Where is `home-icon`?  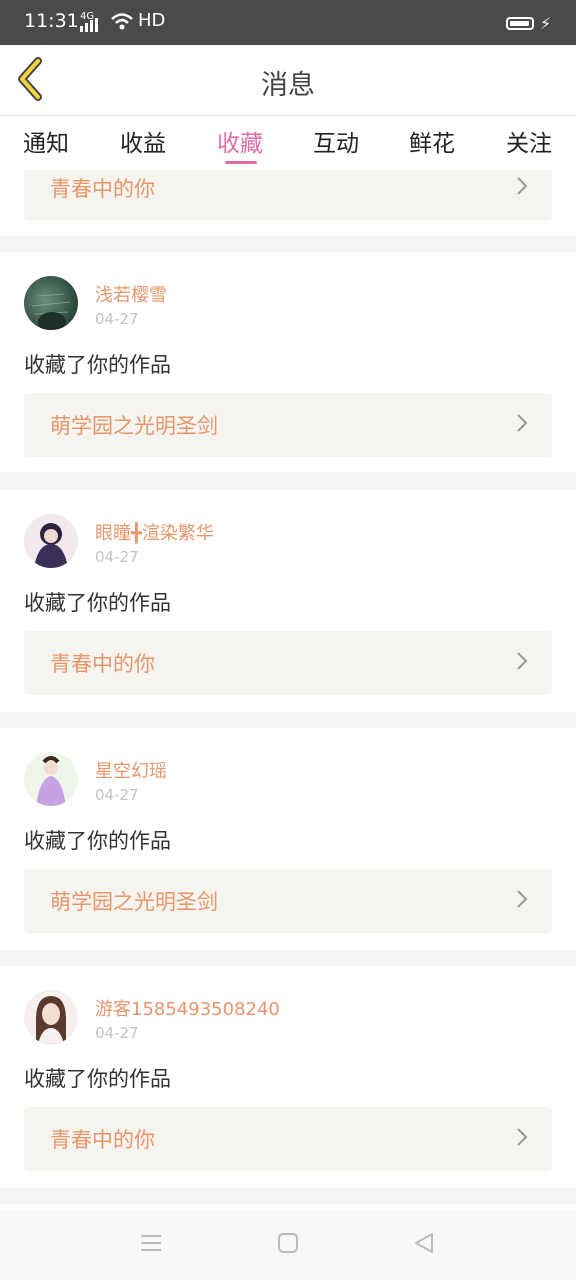 home-icon is located at coordinates (288, 1243).